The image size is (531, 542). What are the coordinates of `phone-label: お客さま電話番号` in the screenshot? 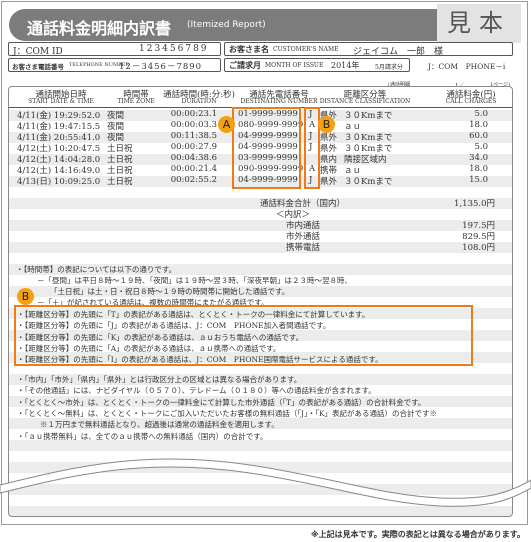 It's located at (38, 67).